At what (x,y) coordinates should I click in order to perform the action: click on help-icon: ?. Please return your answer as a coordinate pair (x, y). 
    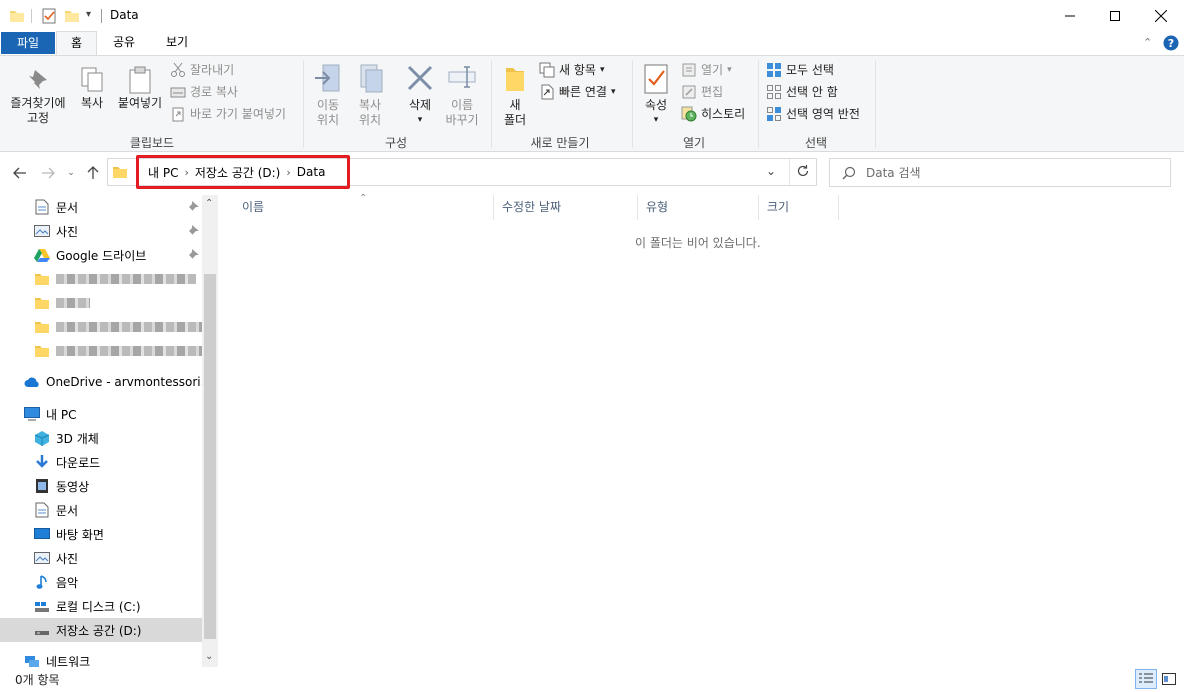
    Looking at the image, I should click on (1171, 43).